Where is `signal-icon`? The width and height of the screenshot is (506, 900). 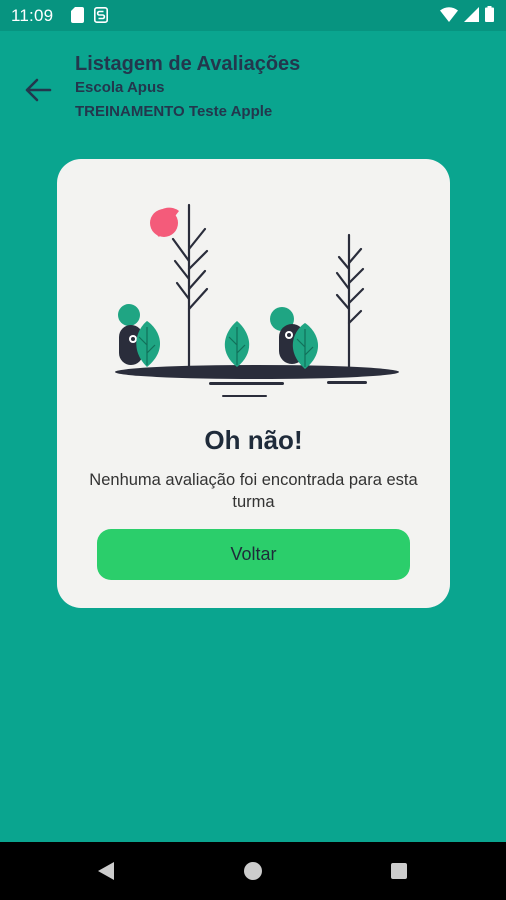 signal-icon is located at coordinates (471, 14).